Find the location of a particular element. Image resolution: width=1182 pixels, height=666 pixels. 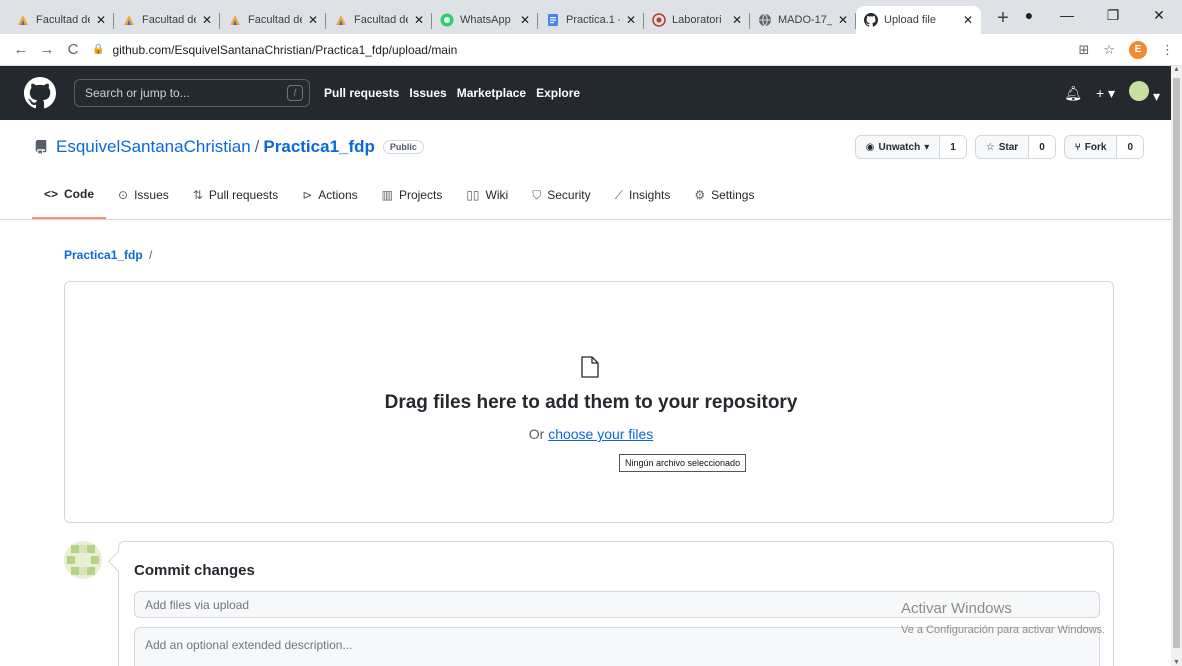

choose-files-line: Or choose your files is located at coordinates (591, 434).